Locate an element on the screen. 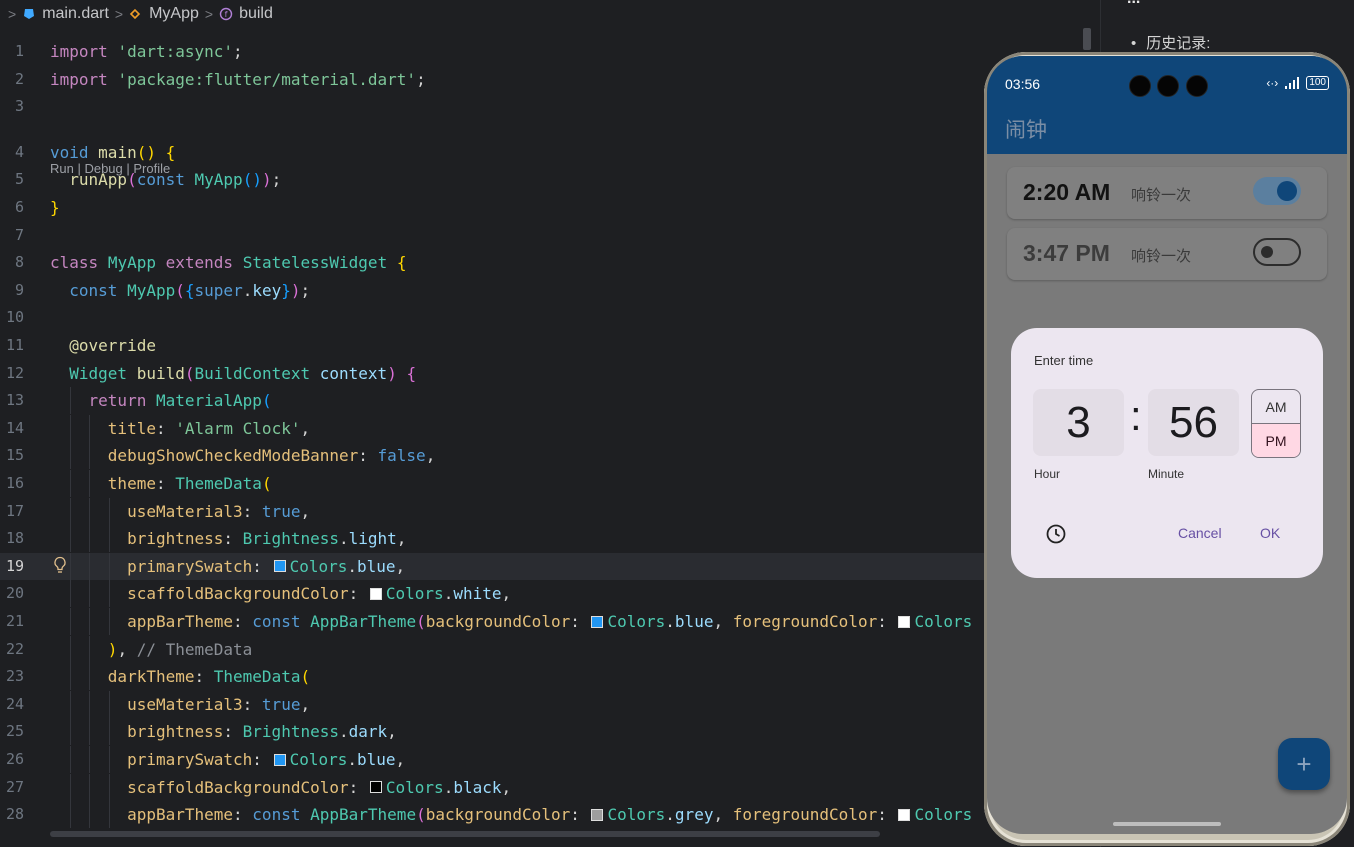 The width and height of the screenshot is (1354, 847). code-line: 10 is located at coordinates (492, 317).